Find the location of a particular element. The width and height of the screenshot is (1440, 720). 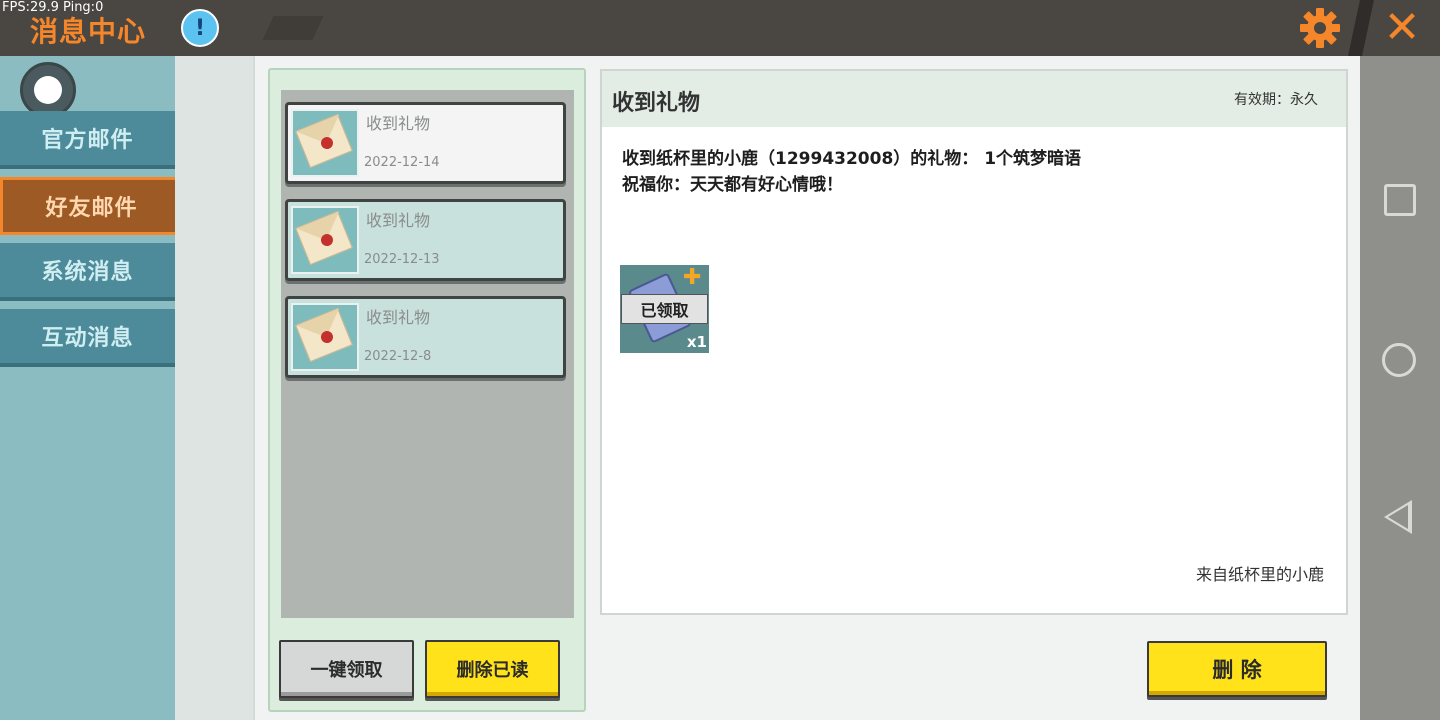

claimed-badge: 已领取 is located at coordinates (664, 309).